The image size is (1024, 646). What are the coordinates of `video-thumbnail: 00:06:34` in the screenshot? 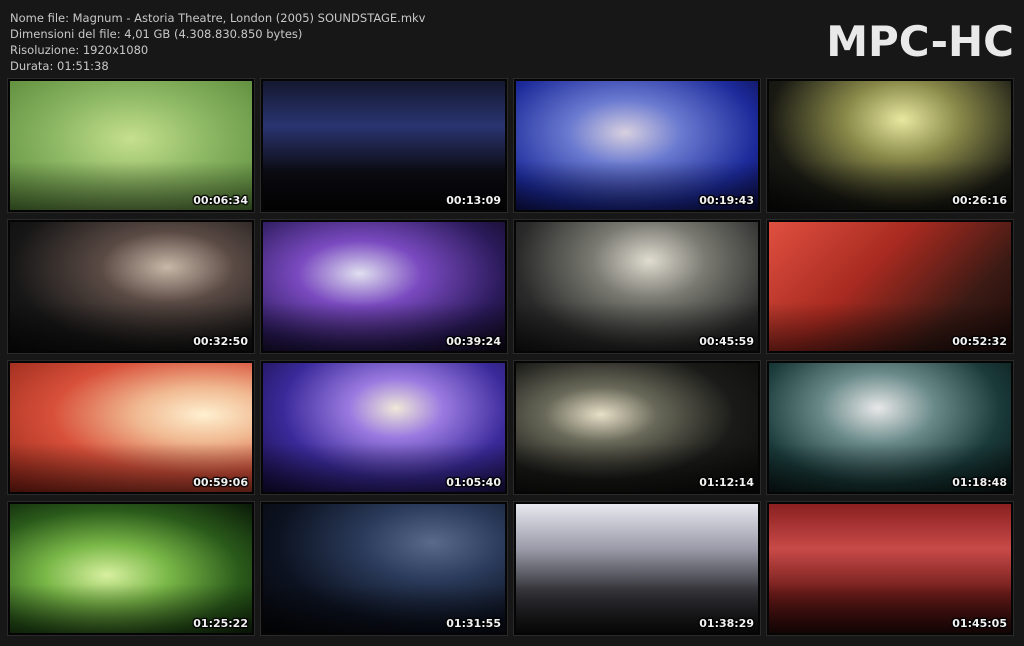 It's located at (131, 145).